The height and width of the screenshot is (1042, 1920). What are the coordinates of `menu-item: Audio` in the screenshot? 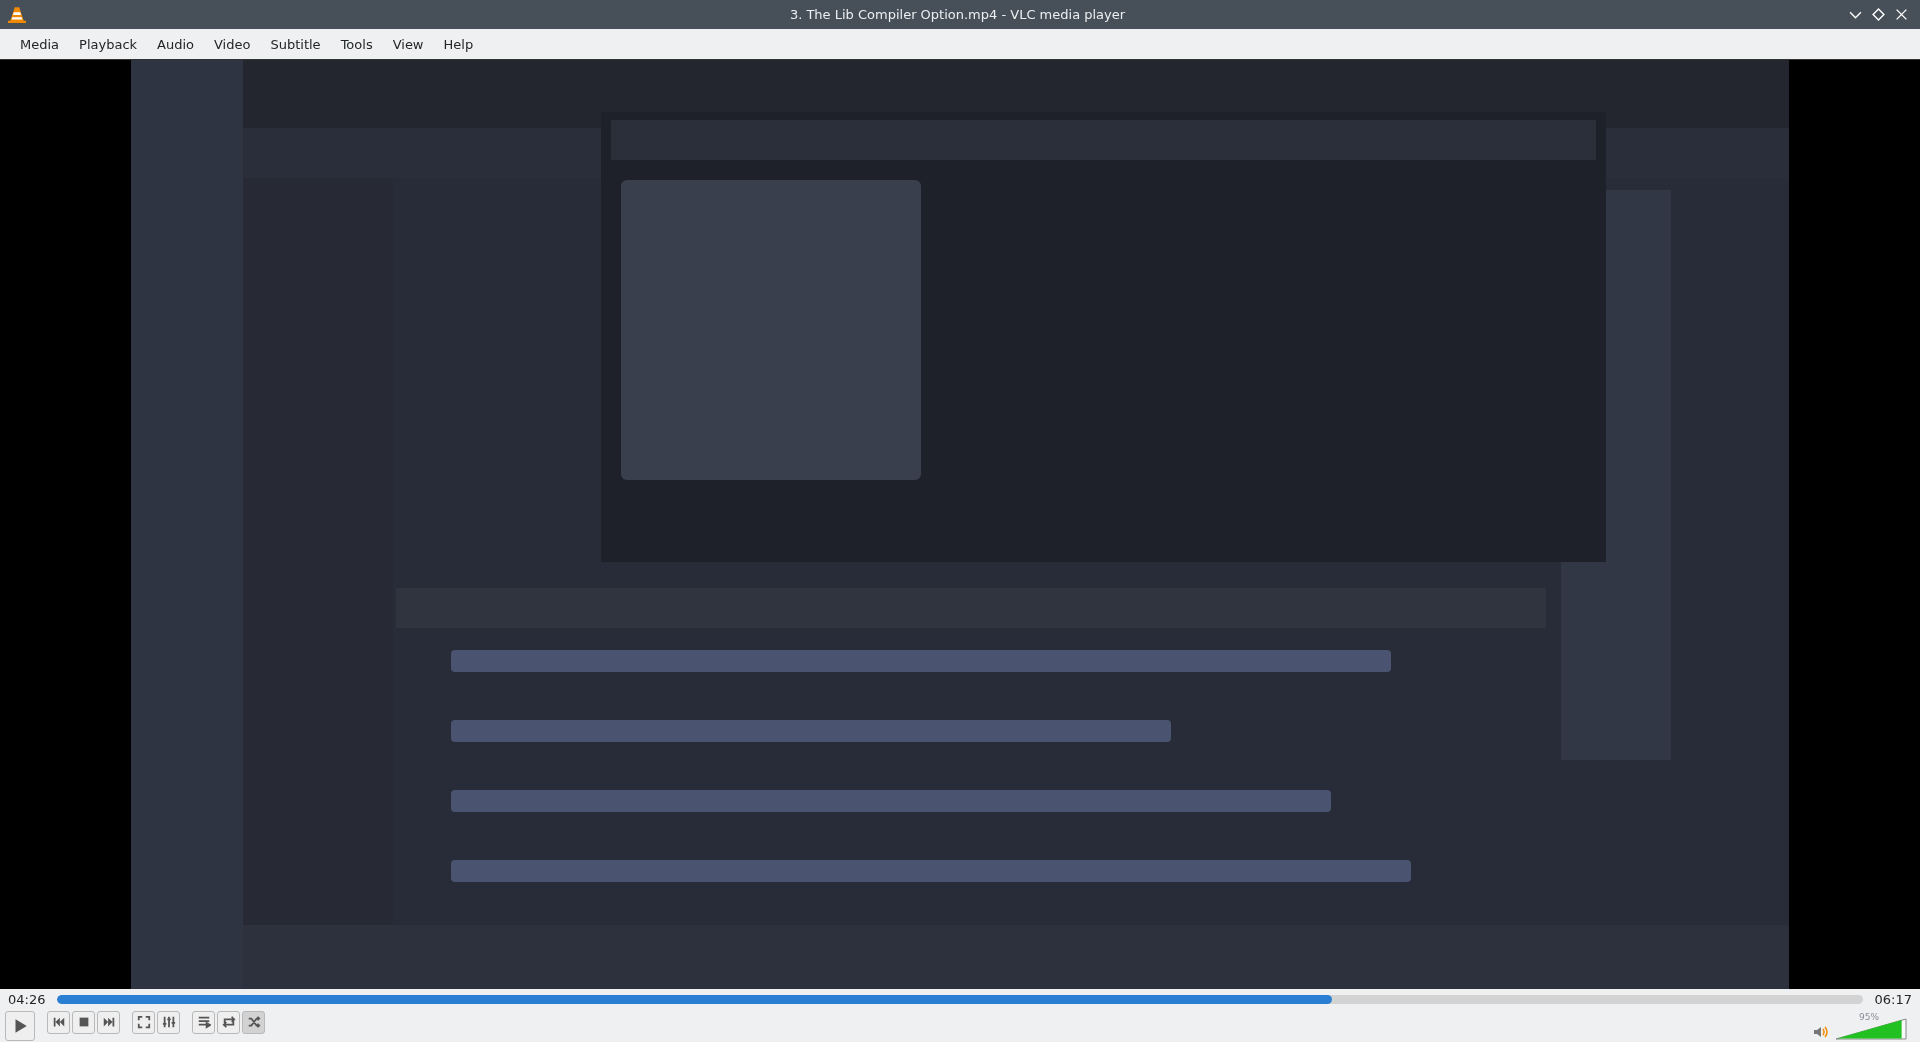 It's located at (175, 44).